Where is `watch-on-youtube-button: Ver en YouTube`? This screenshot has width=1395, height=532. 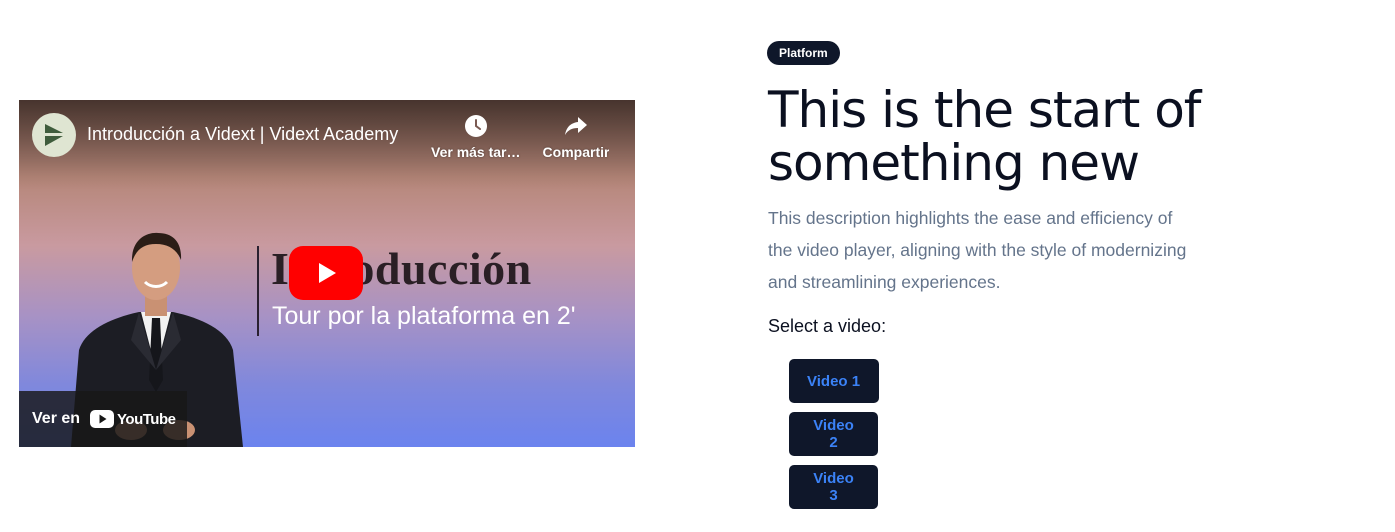 watch-on-youtube-button: Ver en YouTube is located at coordinates (103, 419).